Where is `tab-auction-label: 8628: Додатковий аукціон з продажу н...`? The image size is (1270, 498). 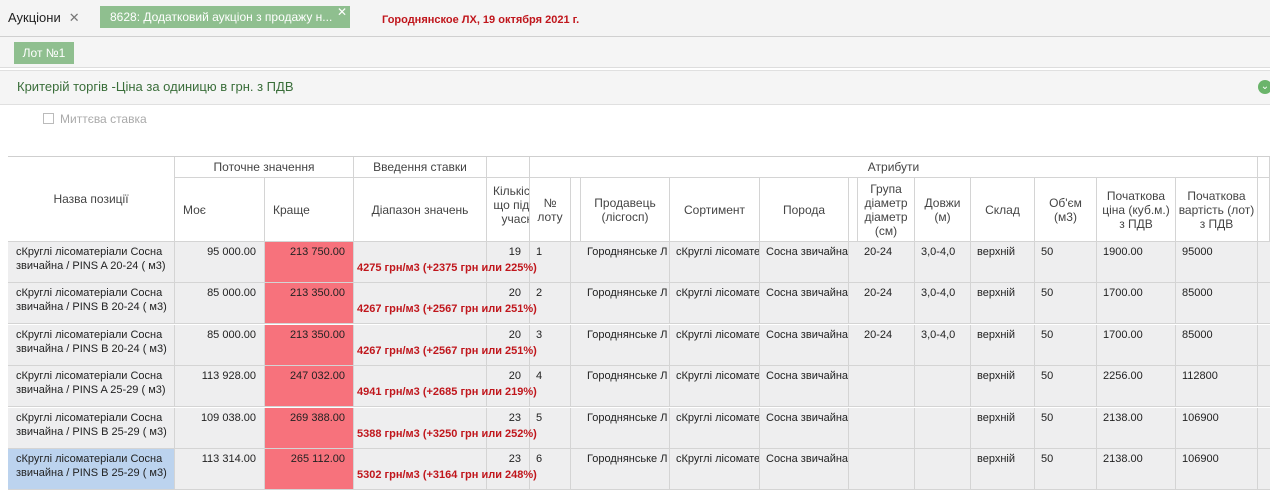 tab-auction-label: 8628: Додатковий аукціон з продажу н... is located at coordinates (221, 17).